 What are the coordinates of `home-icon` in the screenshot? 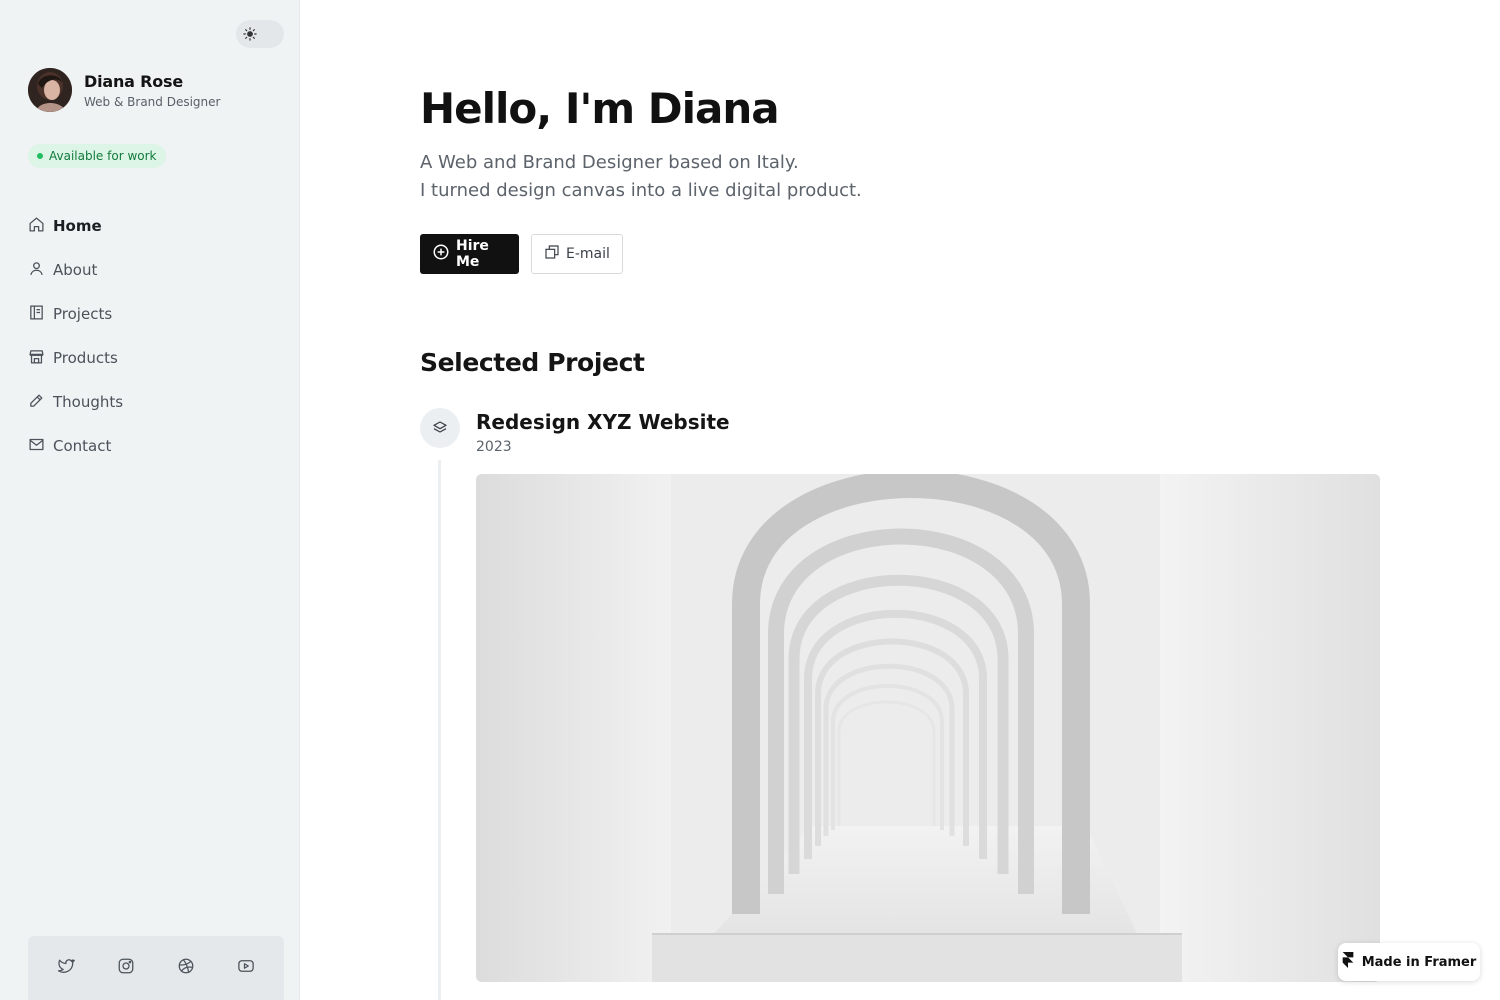 It's located at (36, 226).